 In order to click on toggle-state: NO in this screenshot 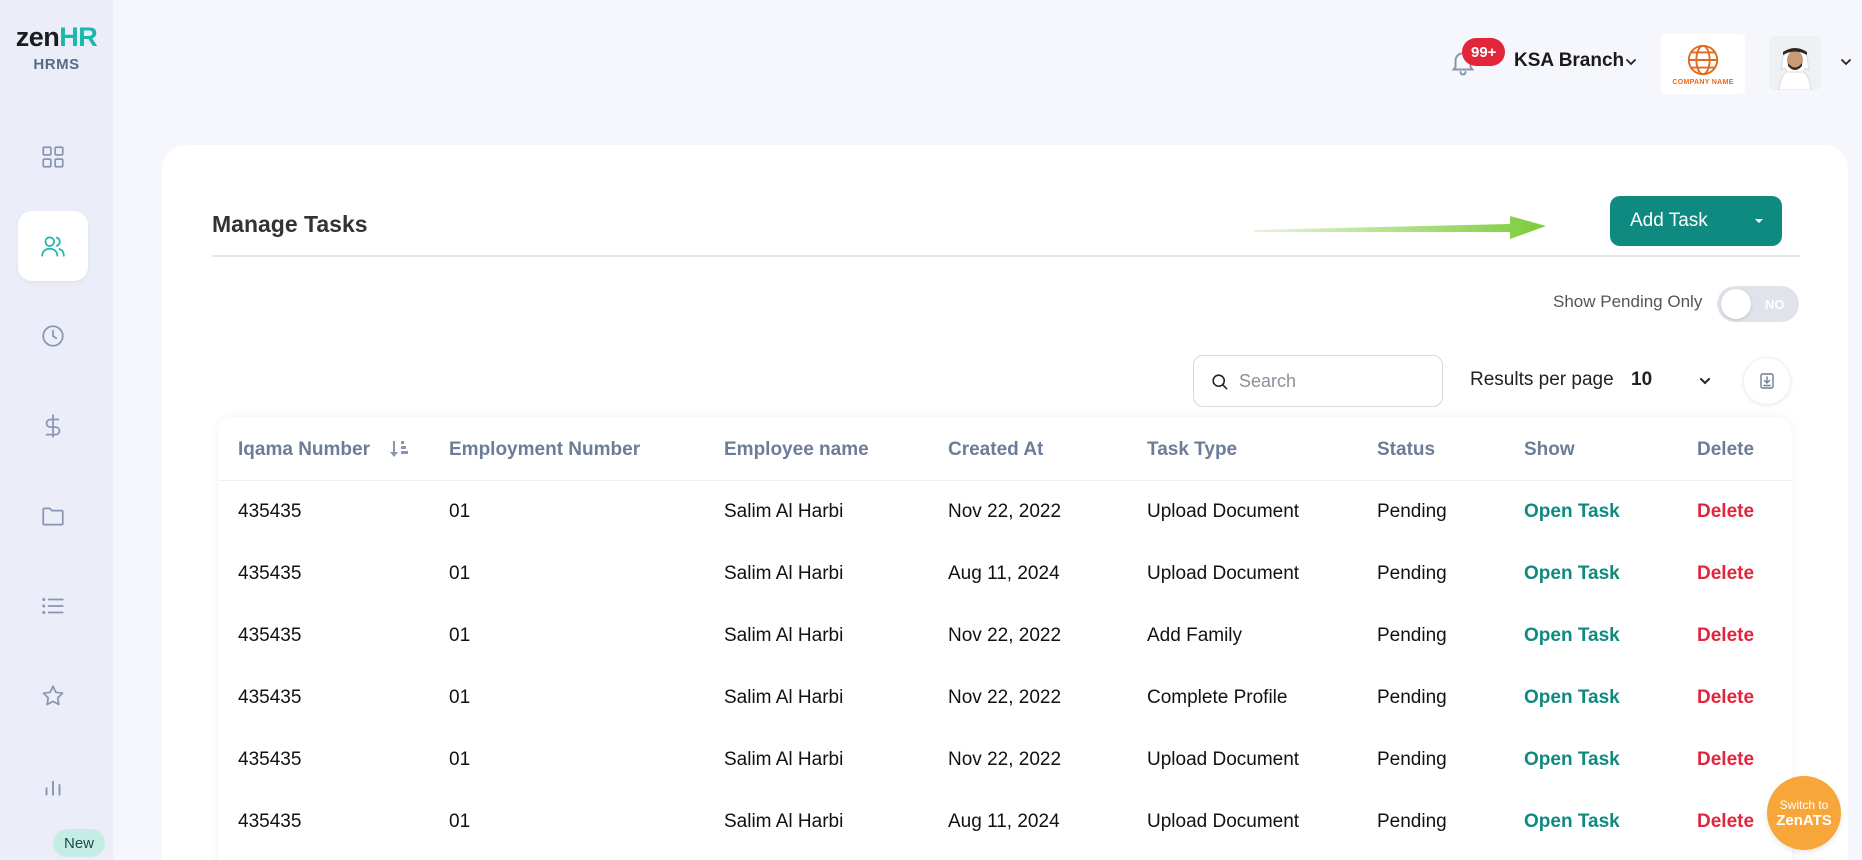, I will do `click(1775, 304)`.